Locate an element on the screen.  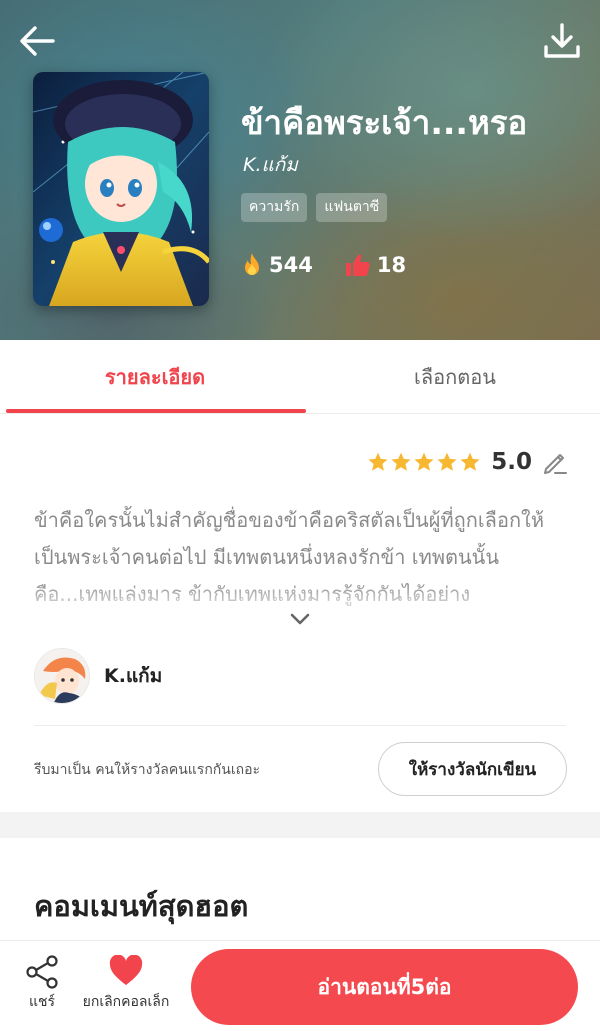
detail-tabs: รายละเอียด เลือกตอน is located at coordinates (300, 377).